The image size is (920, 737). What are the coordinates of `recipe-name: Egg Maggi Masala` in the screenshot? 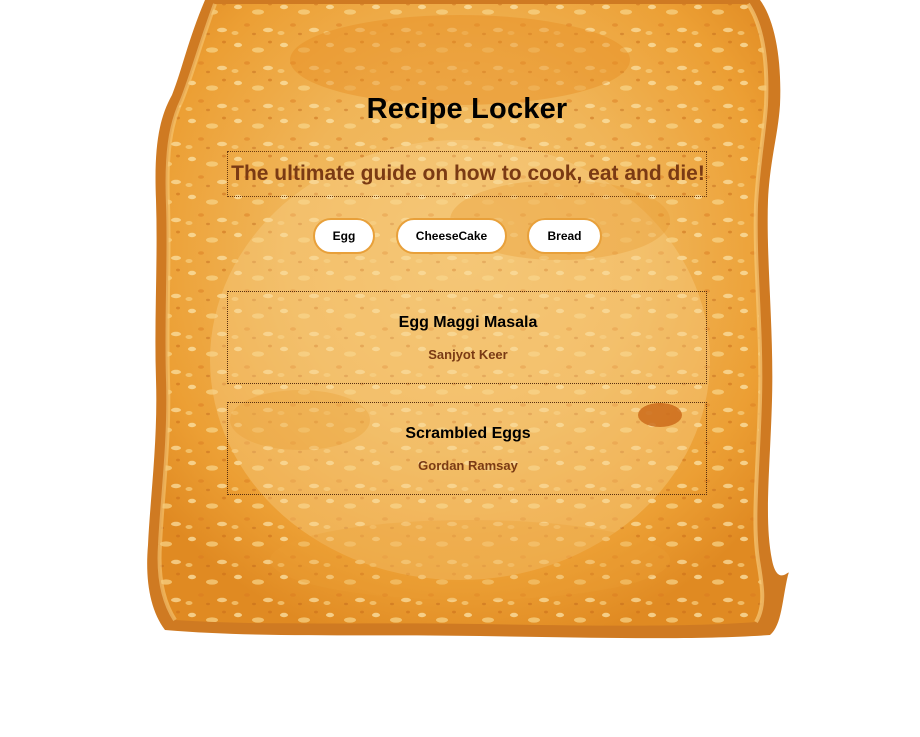 It's located at (468, 322).